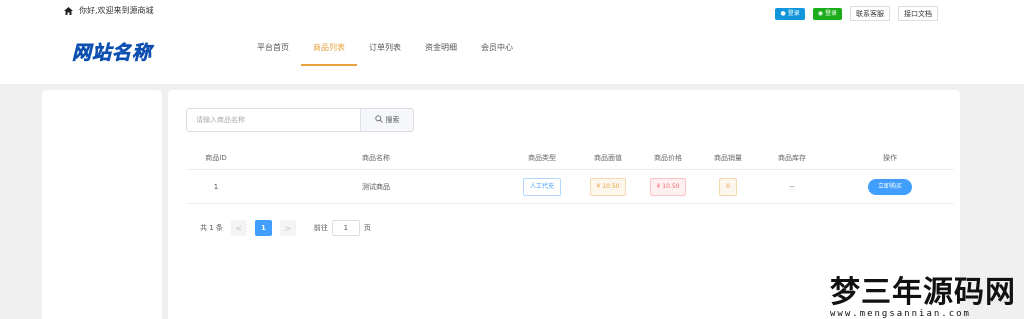 The image size is (1024, 319). I want to click on search-bar: 请输入商品名称 搜索, so click(300, 120).